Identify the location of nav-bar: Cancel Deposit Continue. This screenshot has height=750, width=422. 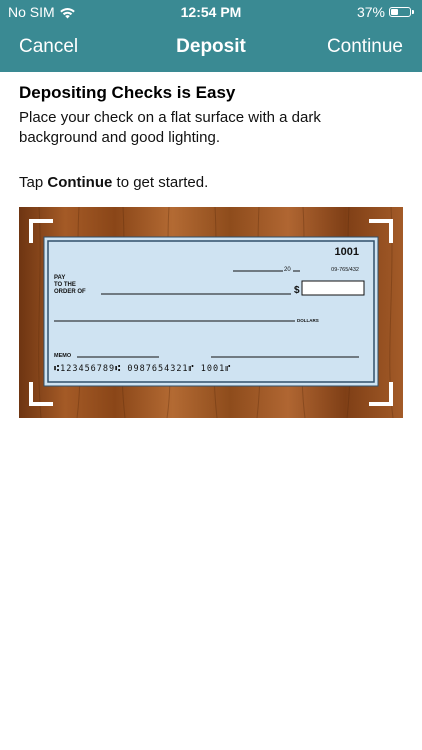
(211, 48).